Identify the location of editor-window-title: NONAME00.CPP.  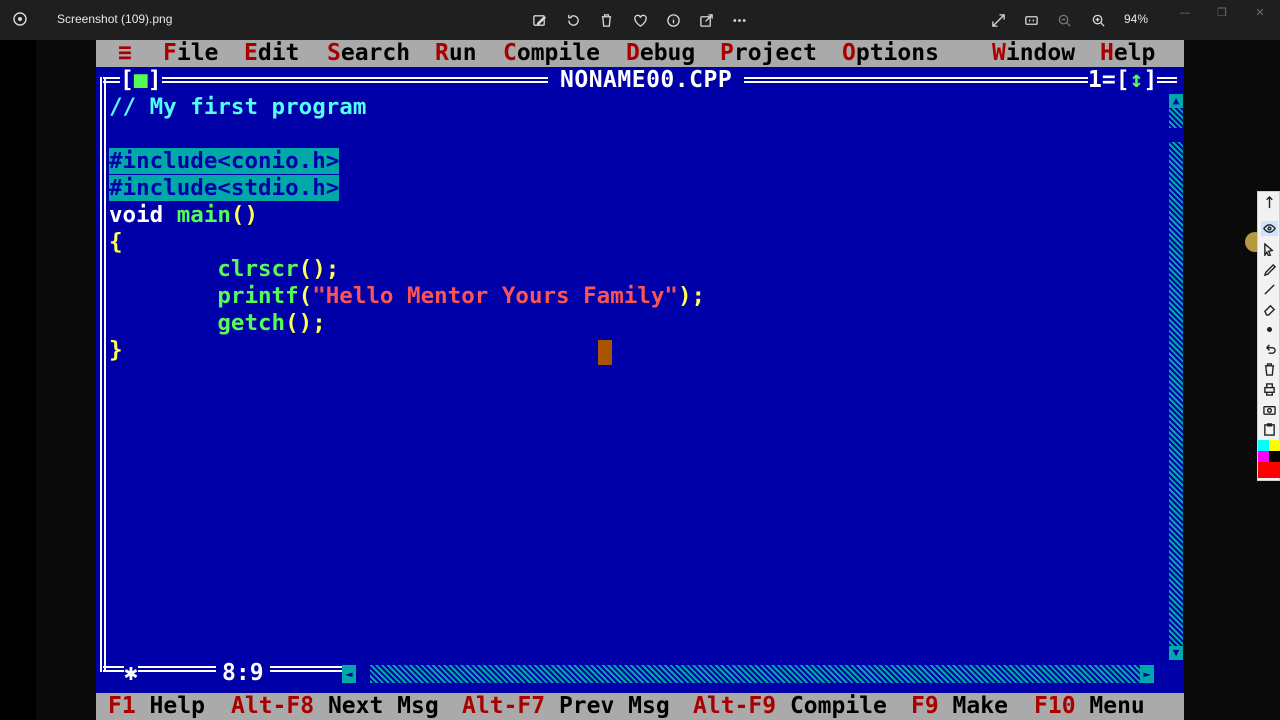
(646, 80).